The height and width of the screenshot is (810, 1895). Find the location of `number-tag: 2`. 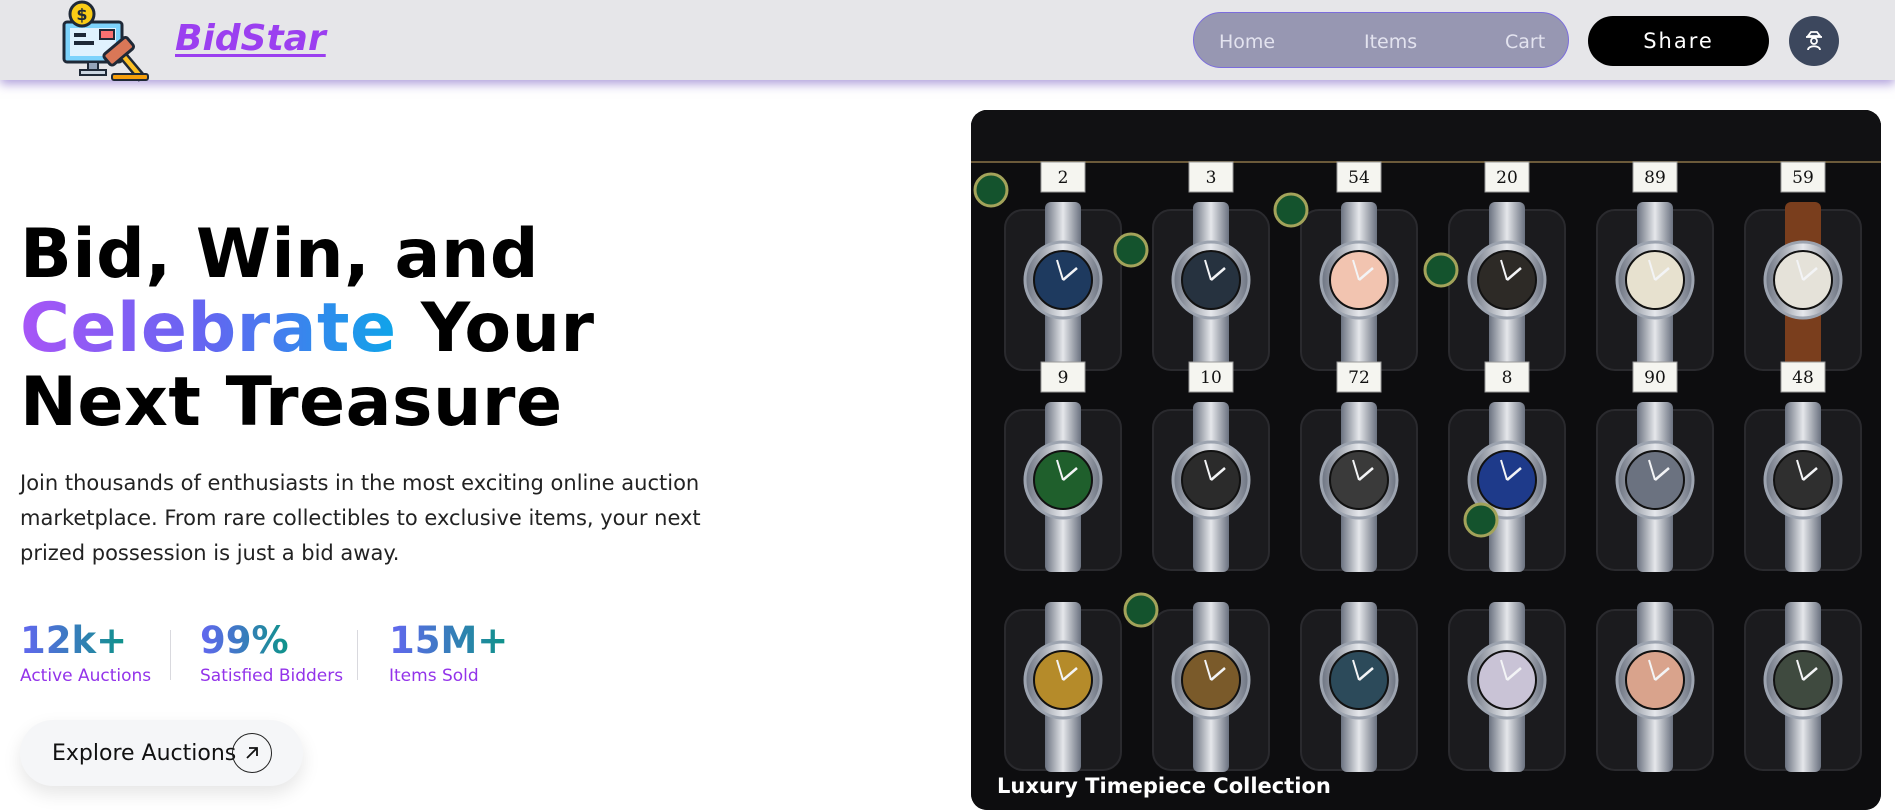

number-tag: 2 is located at coordinates (1063, 177).